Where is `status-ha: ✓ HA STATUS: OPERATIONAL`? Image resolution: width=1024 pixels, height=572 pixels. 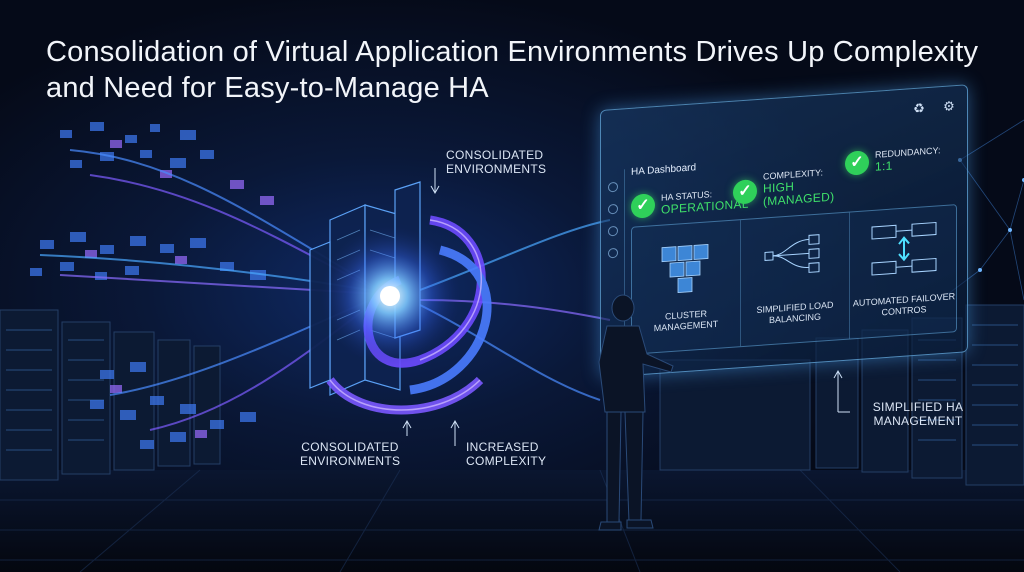 status-ha: ✓ HA STATUS: OPERATIONAL is located at coordinates (690, 203).